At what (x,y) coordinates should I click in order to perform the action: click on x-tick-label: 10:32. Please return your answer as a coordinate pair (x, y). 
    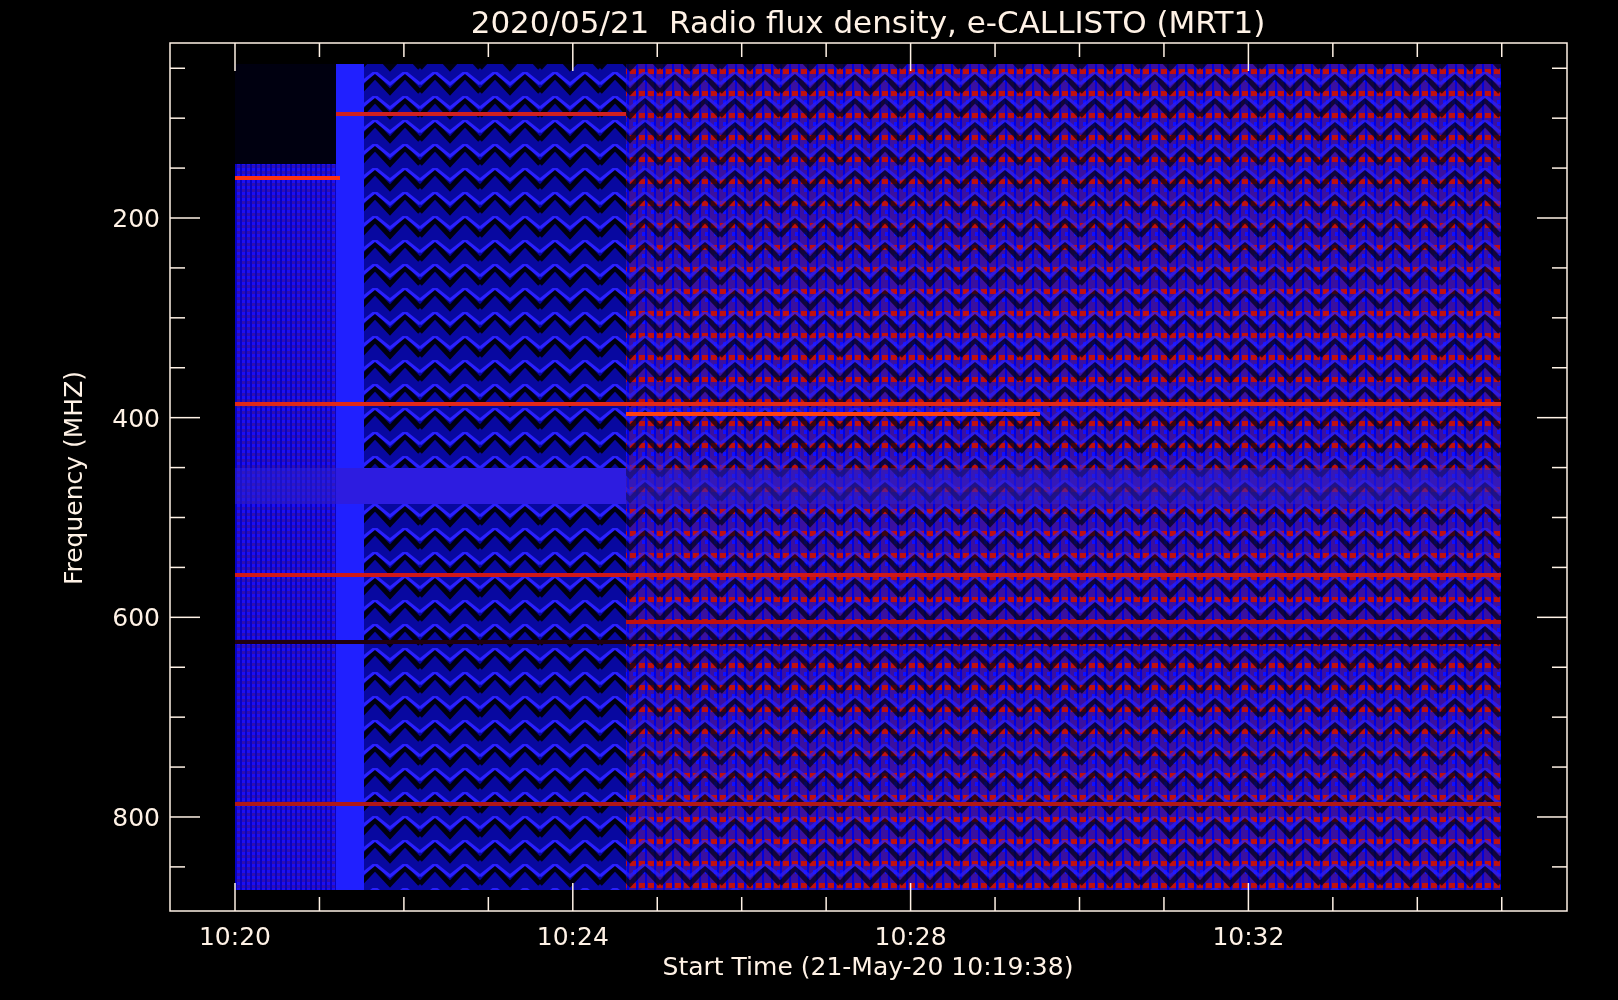
    Looking at the image, I should click on (1248, 936).